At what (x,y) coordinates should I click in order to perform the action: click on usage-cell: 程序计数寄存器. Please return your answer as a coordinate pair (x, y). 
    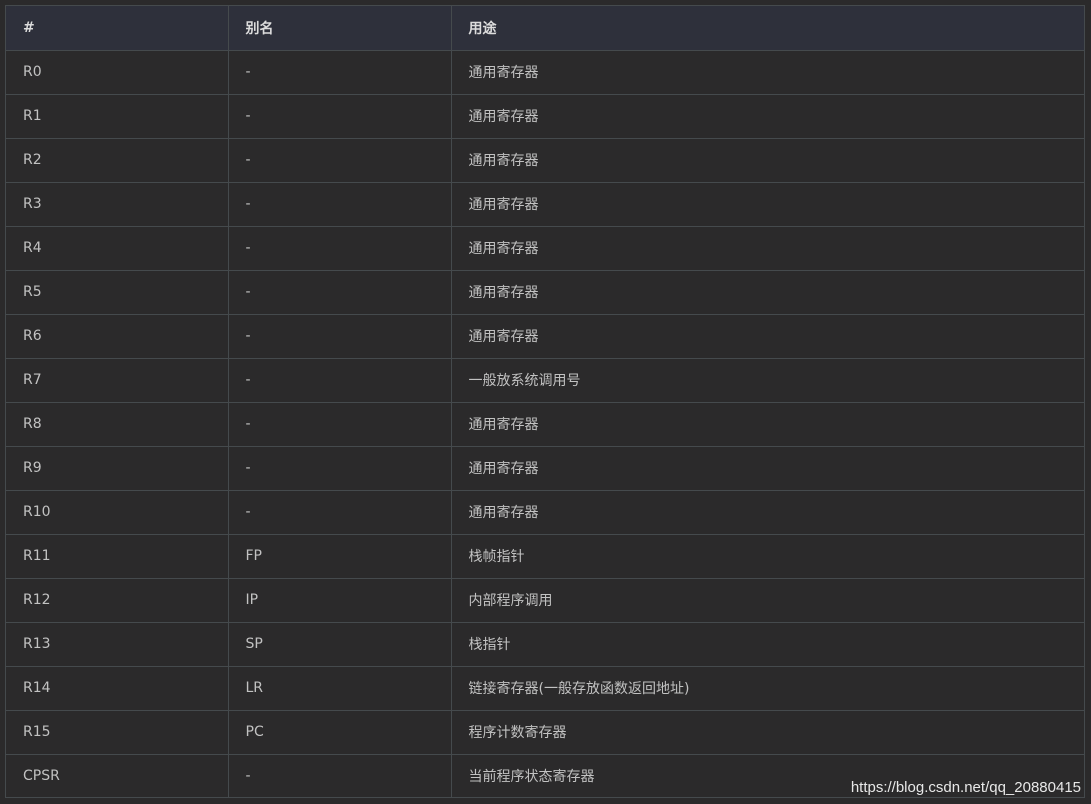
    Looking at the image, I should click on (767, 732).